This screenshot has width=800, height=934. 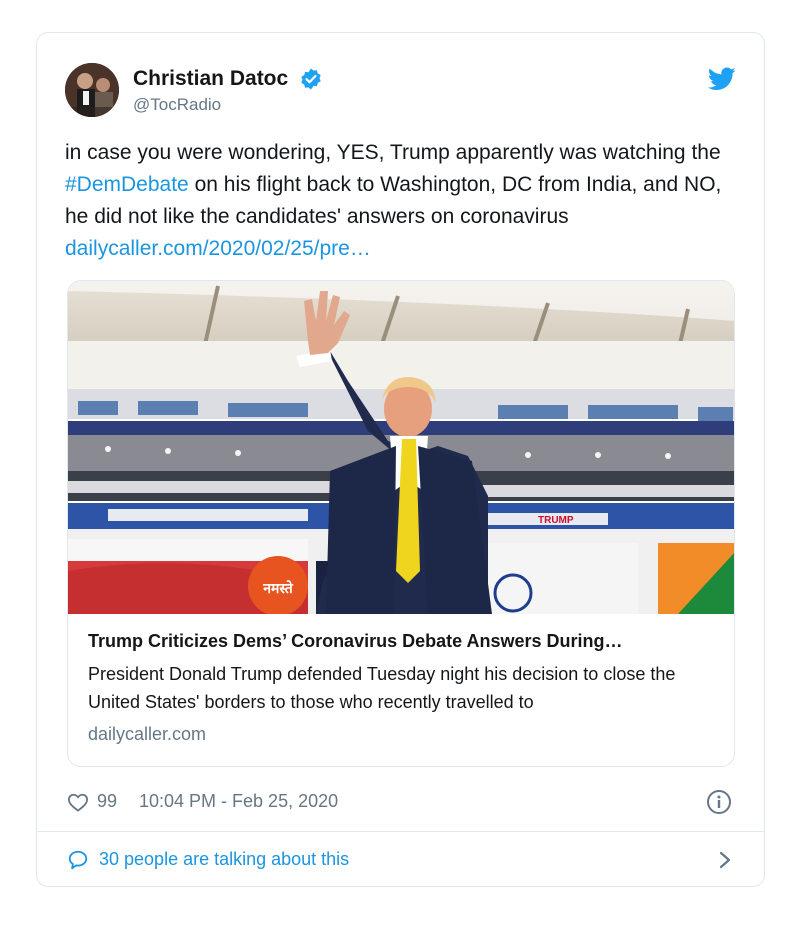 What do you see at coordinates (107, 801) in the screenshot?
I see `like-count: 99` at bounding box center [107, 801].